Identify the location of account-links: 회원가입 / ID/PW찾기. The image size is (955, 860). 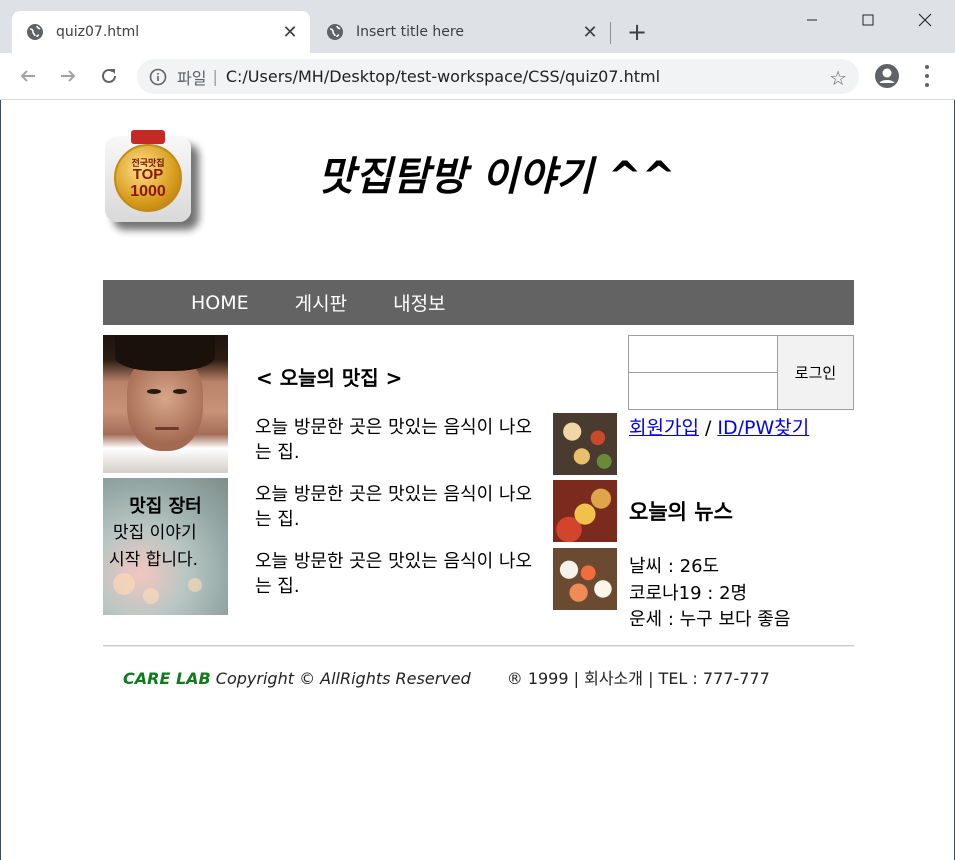
(719, 426).